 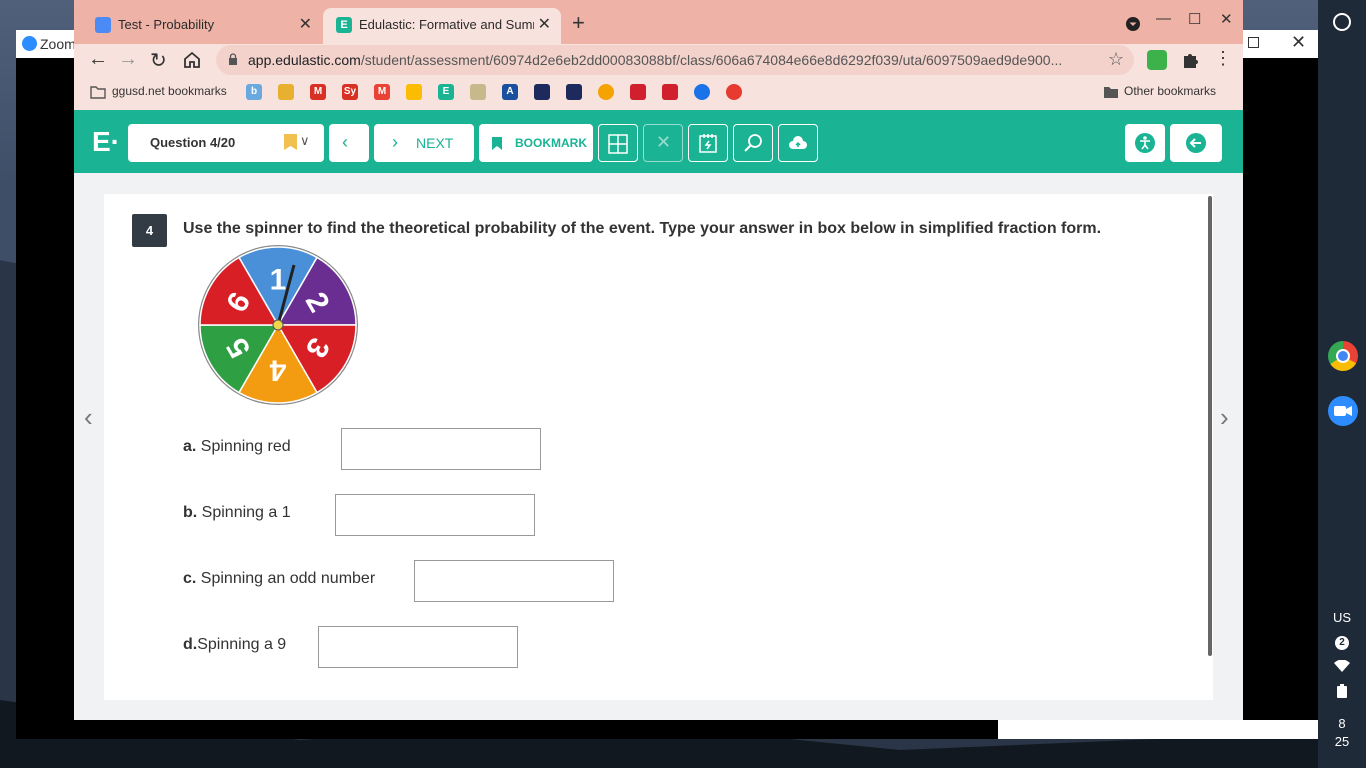 What do you see at coordinates (1158, 729) in the screenshot?
I see `zoom-area` at bounding box center [1158, 729].